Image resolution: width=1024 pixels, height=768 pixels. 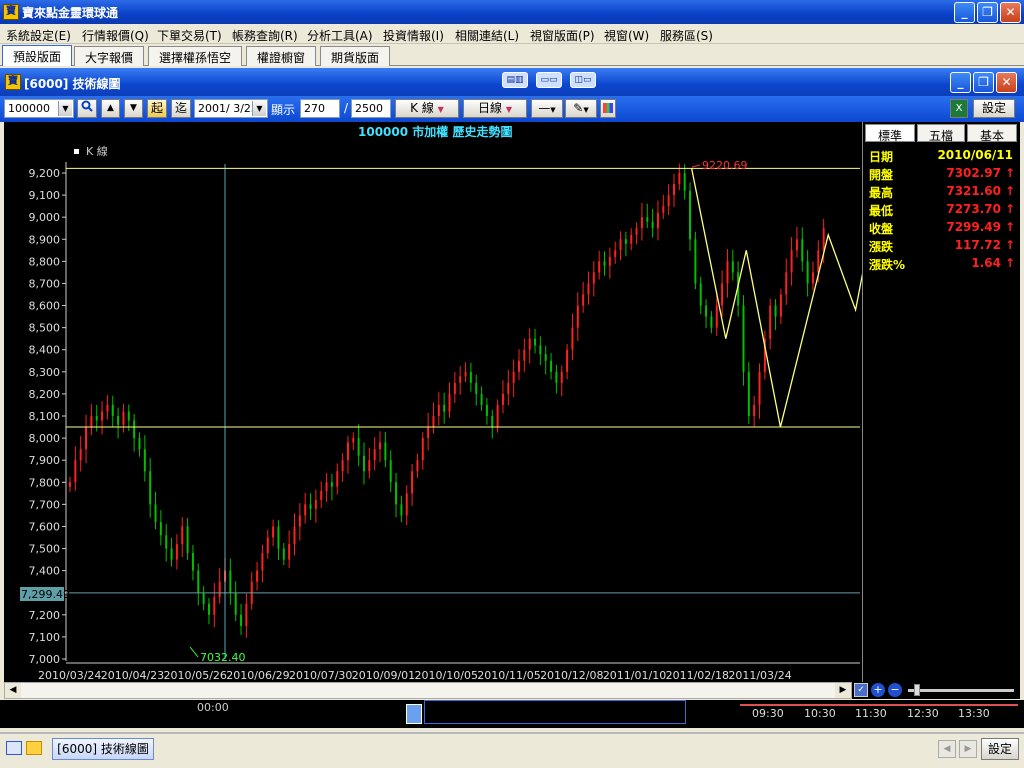 I want to click on tab-five-levels: 五檔, so click(x=941, y=133).